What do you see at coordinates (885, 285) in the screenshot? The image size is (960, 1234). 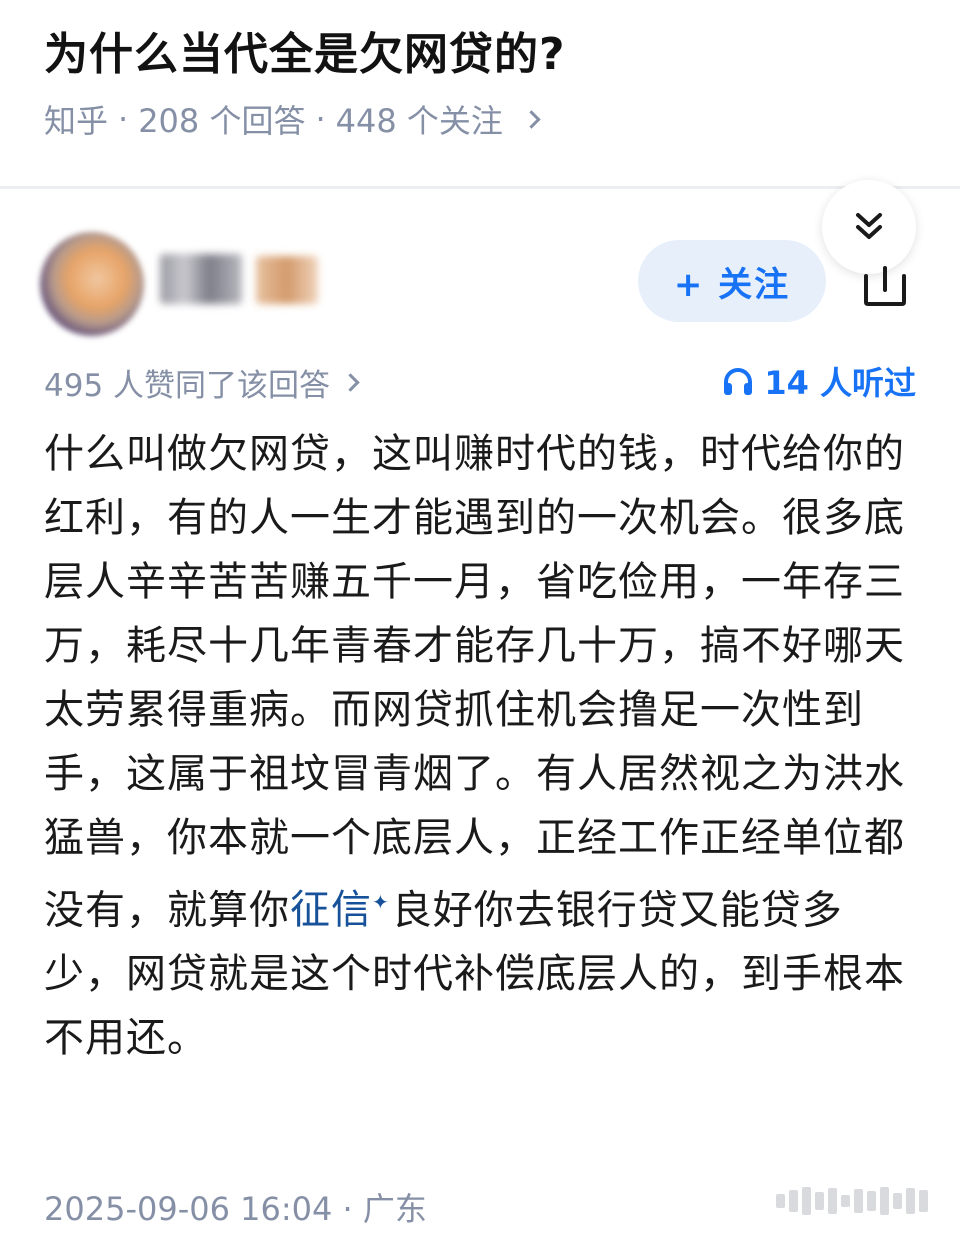 I see `share-icon` at bounding box center [885, 285].